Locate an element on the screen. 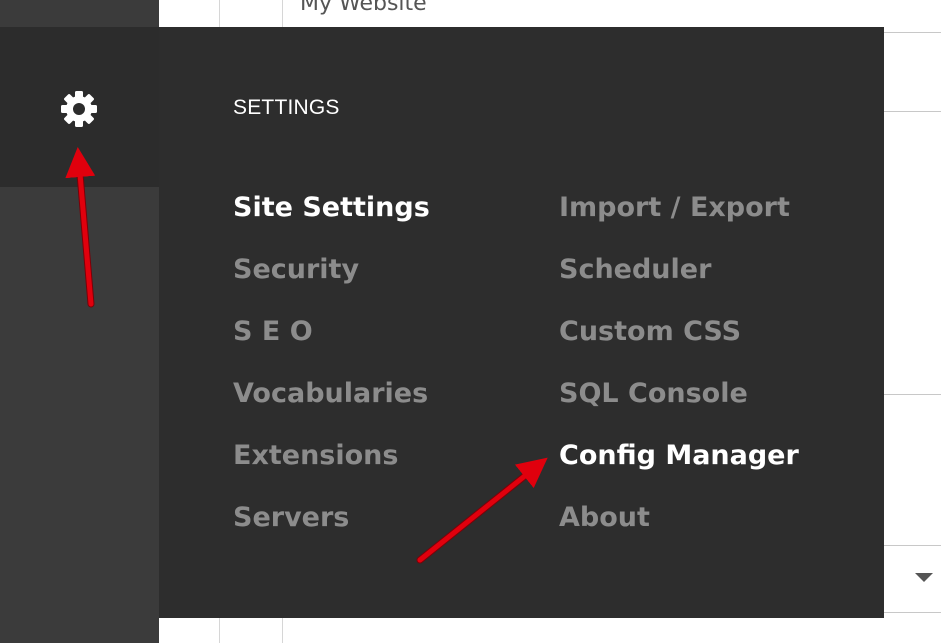  menu-item-seo: S E O is located at coordinates (273, 331).